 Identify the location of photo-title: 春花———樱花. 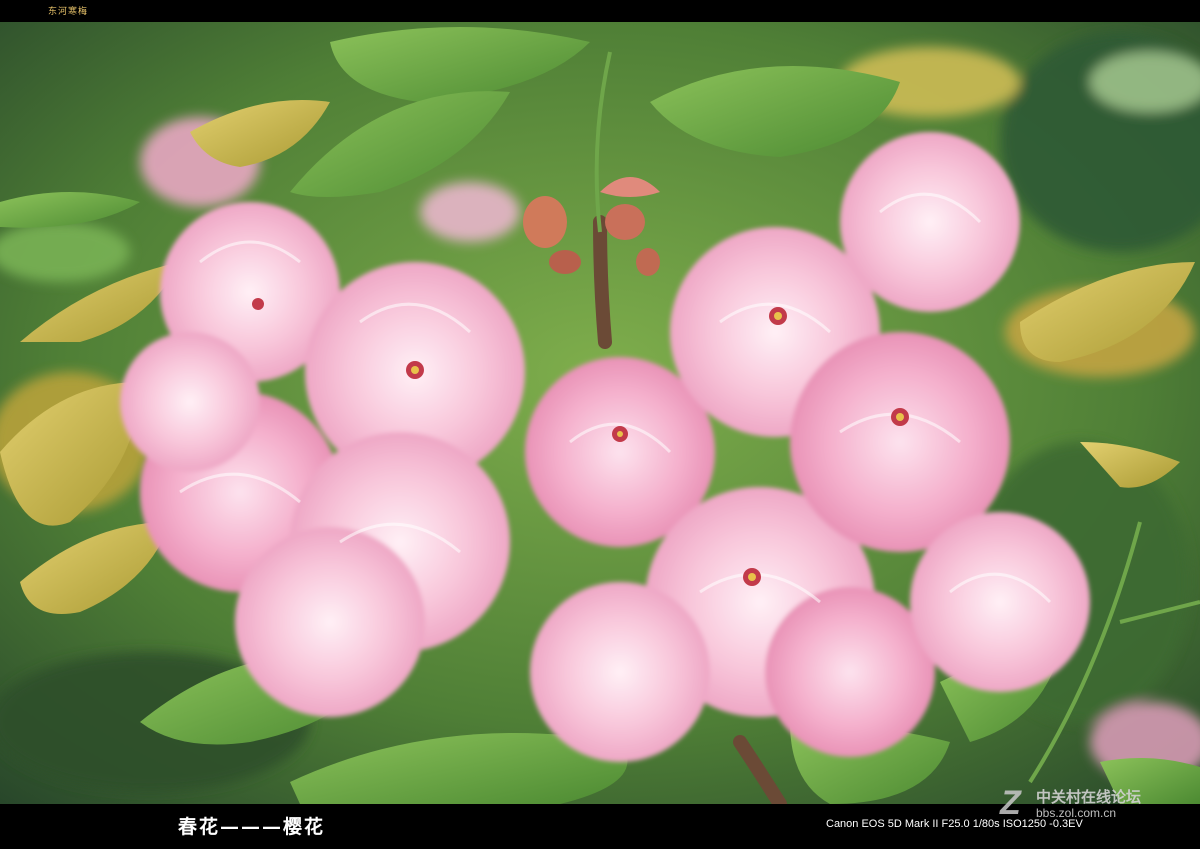
(252, 827).